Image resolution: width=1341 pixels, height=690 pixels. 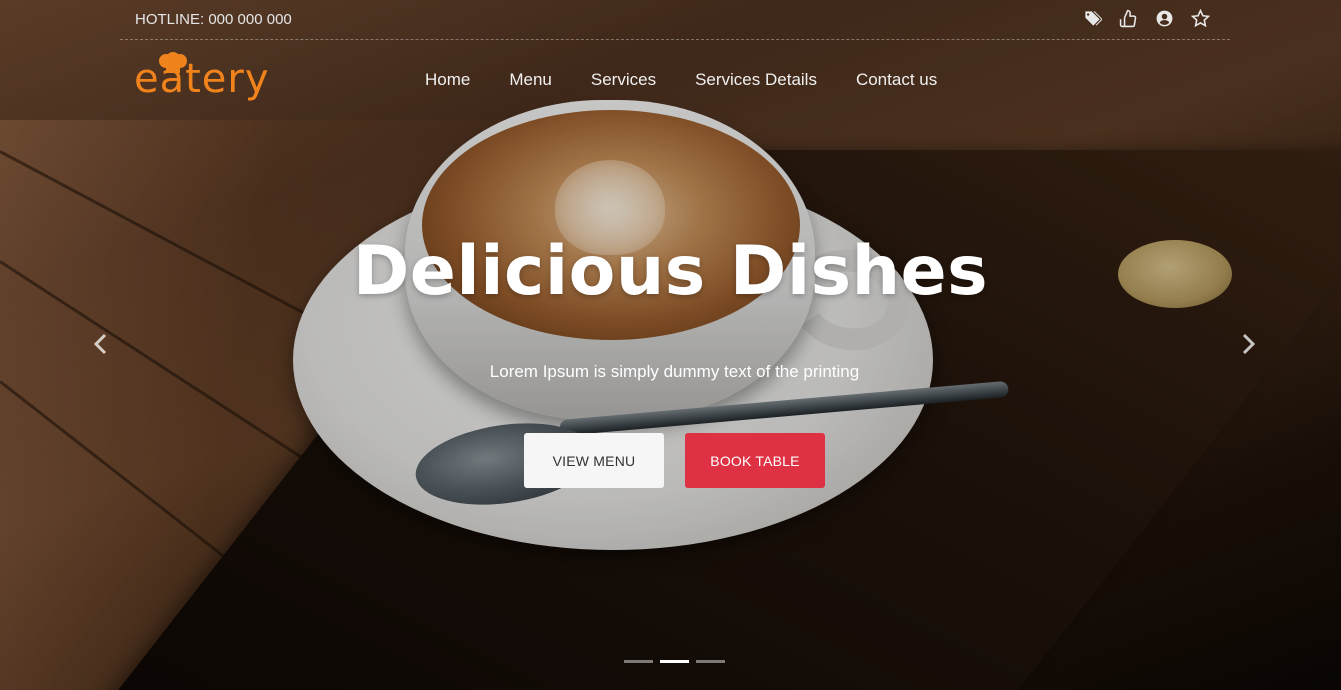 What do you see at coordinates (447, 80) in the screenshot?
I see `nav-item-home: Home` at bounding box center [447, 80].